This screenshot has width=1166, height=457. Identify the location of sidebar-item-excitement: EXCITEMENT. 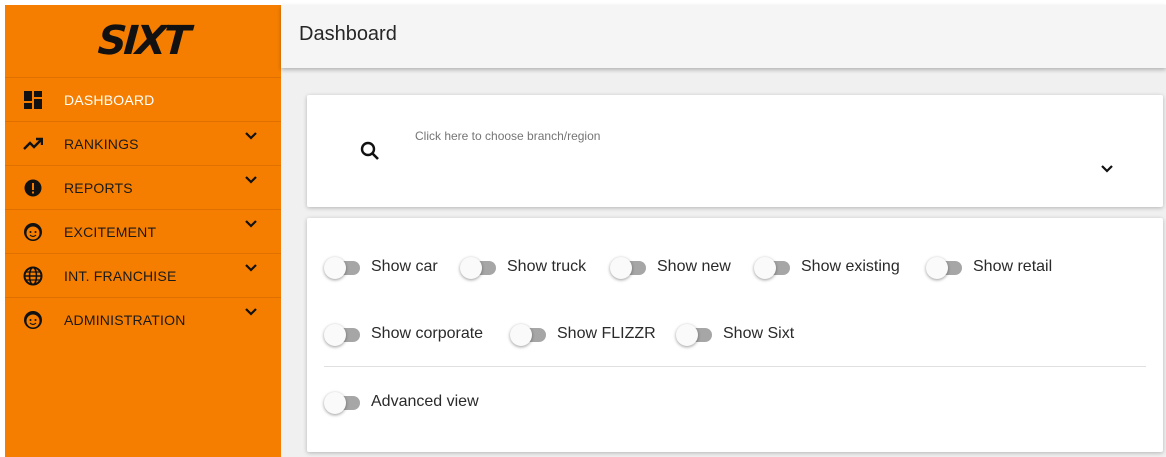
(143, 231).